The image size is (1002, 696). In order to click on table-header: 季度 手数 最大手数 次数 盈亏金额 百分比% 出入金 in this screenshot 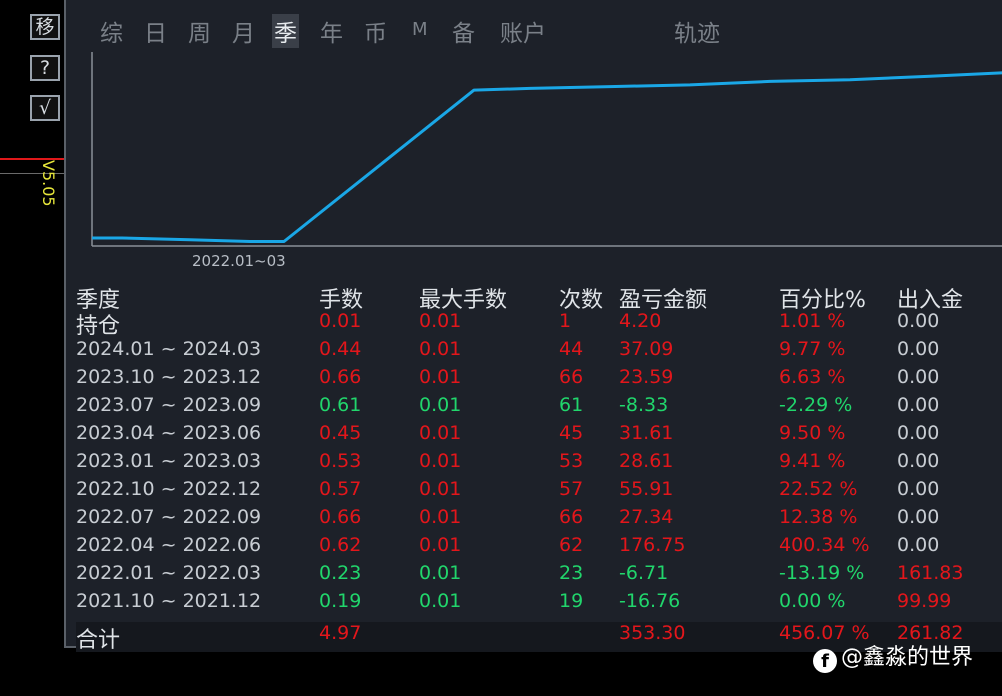, I will do `click(539, 297)`.